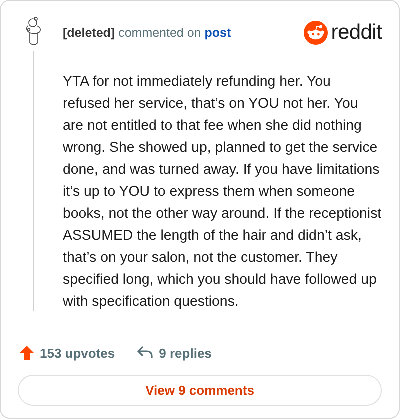 The image size is (400, 420). I want to click on action-label: commented on, so click(160, 33).